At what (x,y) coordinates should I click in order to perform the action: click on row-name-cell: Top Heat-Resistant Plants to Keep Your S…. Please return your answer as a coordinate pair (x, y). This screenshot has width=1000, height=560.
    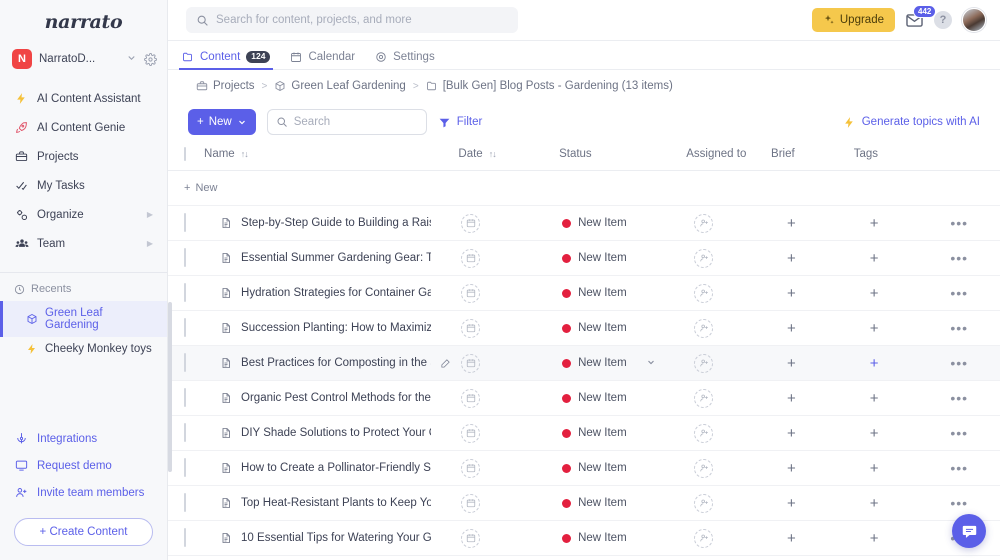
    Looking at the image, I should click on (331, 503).